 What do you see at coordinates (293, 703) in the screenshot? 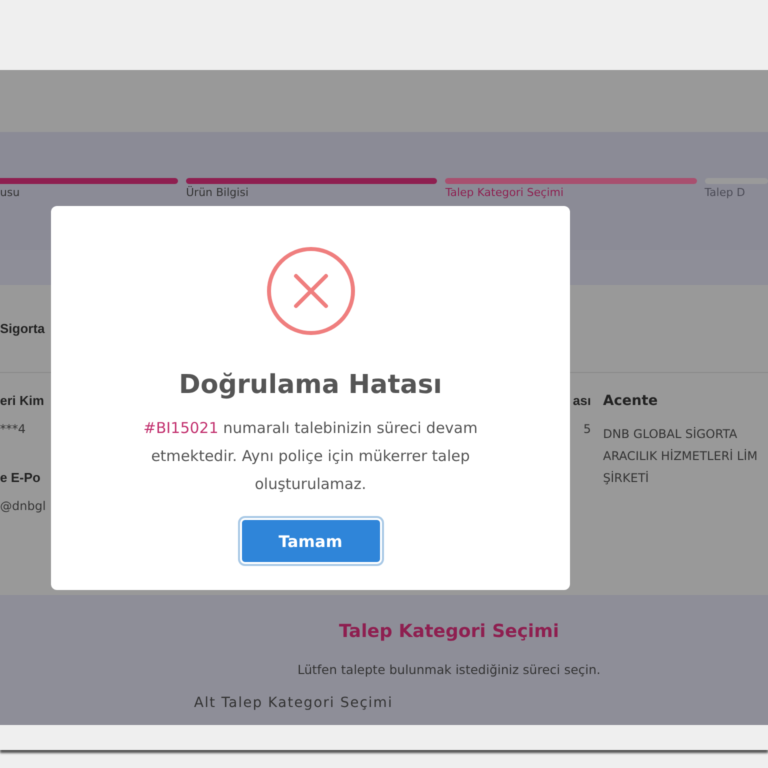
I see `field-label: Alt Talep Kategori Seçimi` at bounding box center [293, 703].